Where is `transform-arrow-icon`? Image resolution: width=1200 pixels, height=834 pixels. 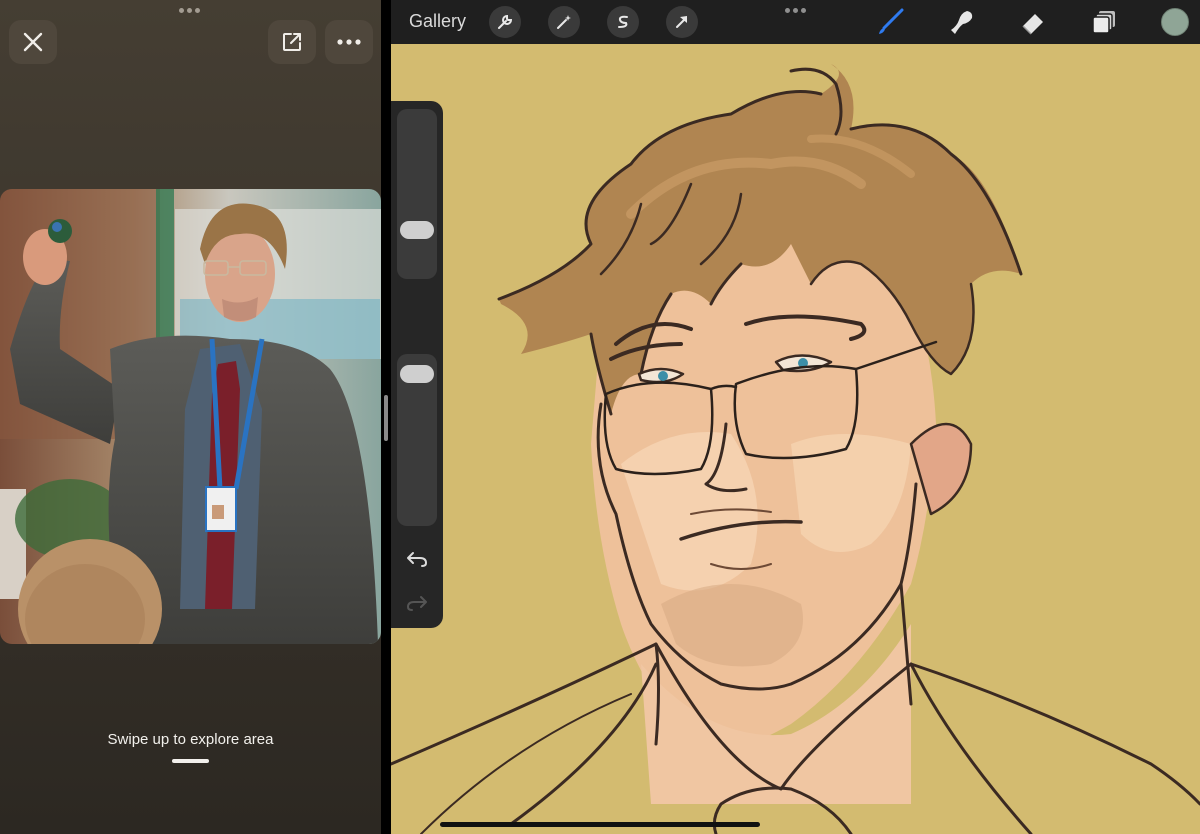 transform-arrow-icon is located at coordinates (681, 22).